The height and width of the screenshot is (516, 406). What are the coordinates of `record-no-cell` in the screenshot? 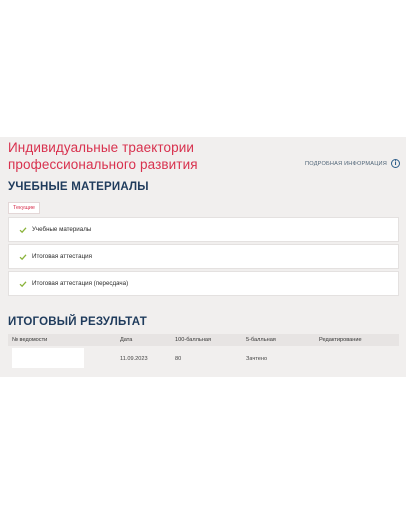 It's located at (48, 358).